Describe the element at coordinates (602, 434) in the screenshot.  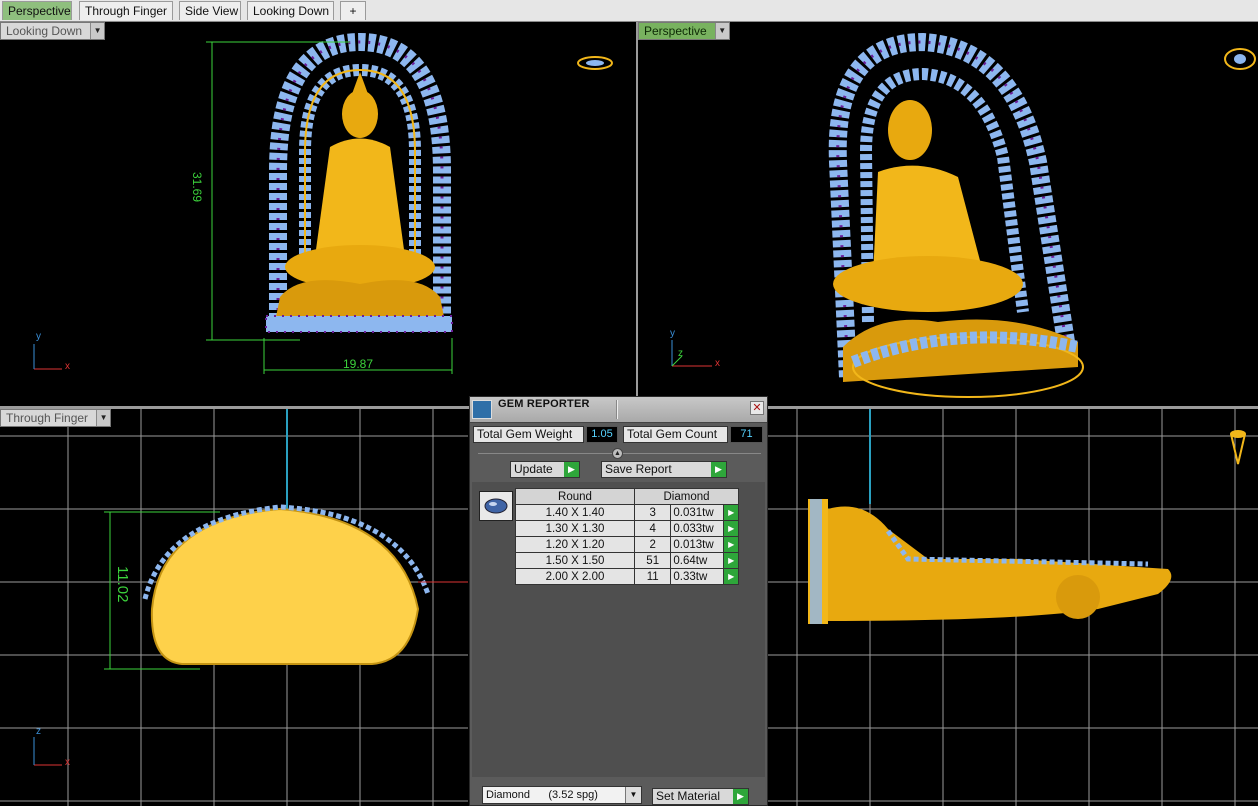
I see `total-gem-weight-value: 1.05` at that location.